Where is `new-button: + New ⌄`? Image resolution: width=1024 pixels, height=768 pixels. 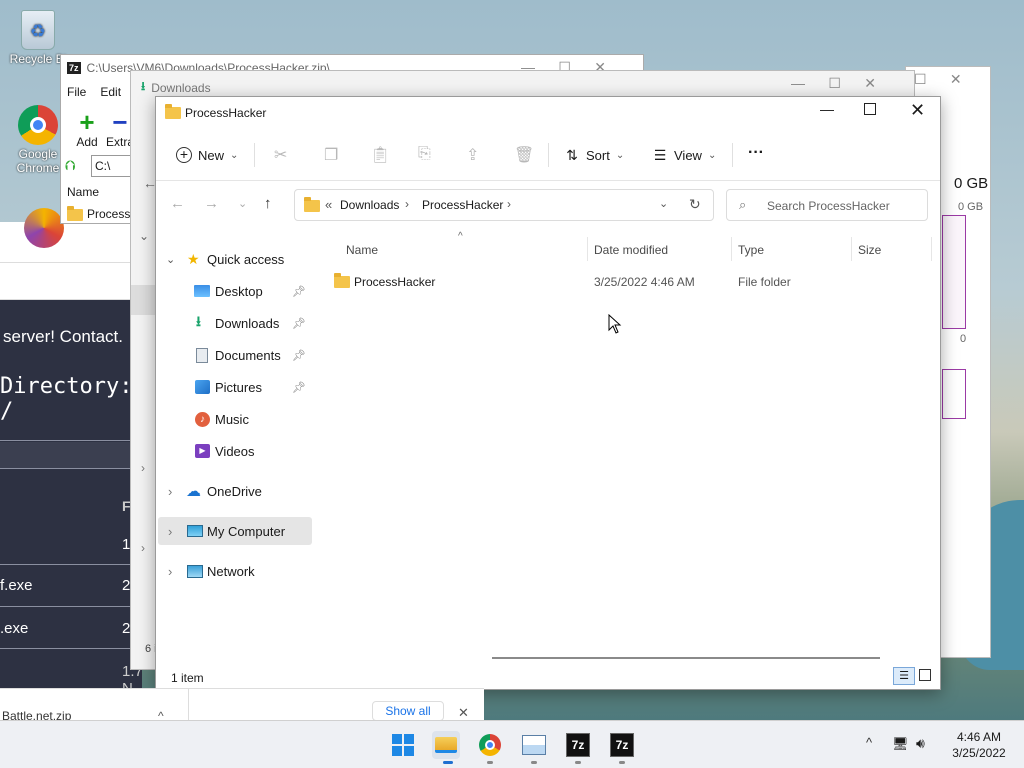 new-button: + New ⌄ is located at coordinates (207, 155).